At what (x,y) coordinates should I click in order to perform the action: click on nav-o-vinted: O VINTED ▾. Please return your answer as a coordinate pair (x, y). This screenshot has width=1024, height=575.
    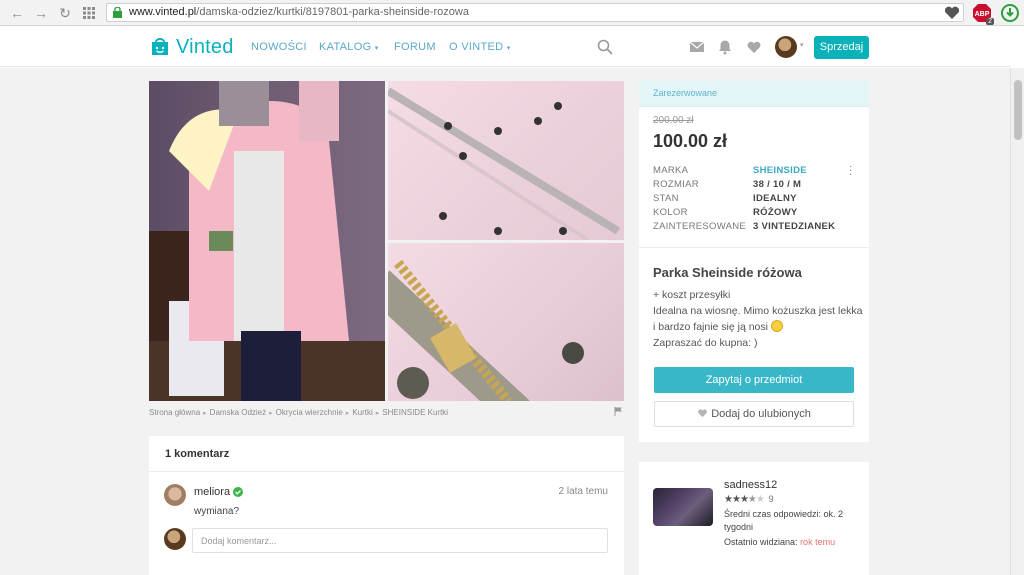
    Looking at the image, I should click on (480, 47).